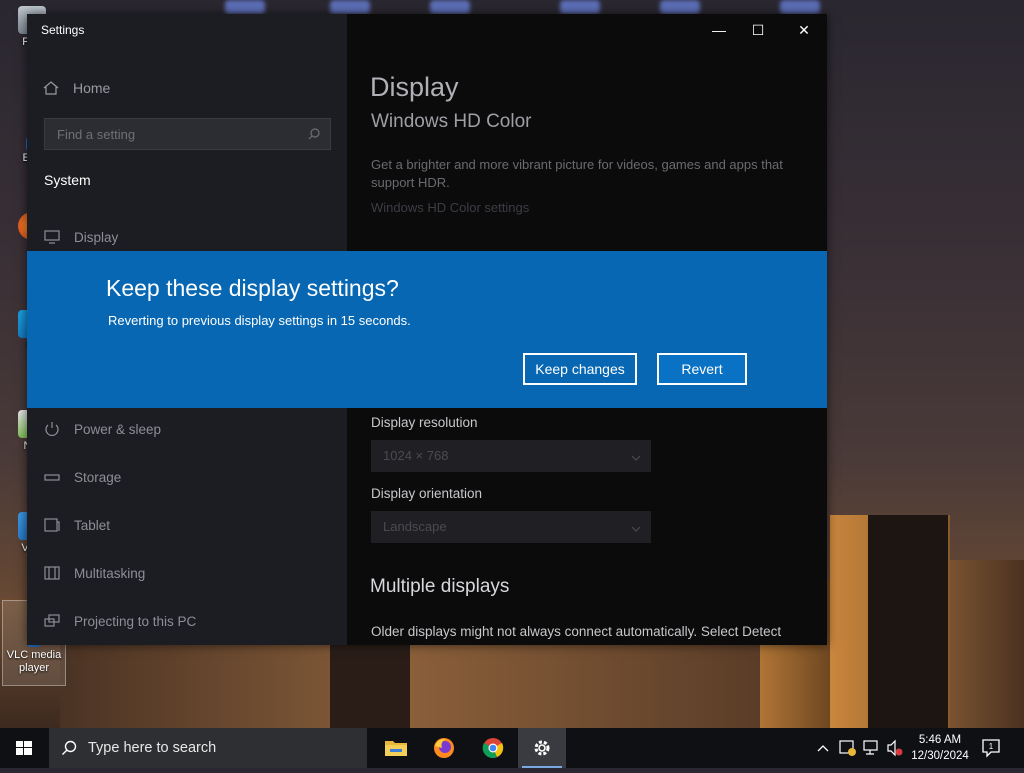  I want to click on taskbar-chrome, so click(493, 748).